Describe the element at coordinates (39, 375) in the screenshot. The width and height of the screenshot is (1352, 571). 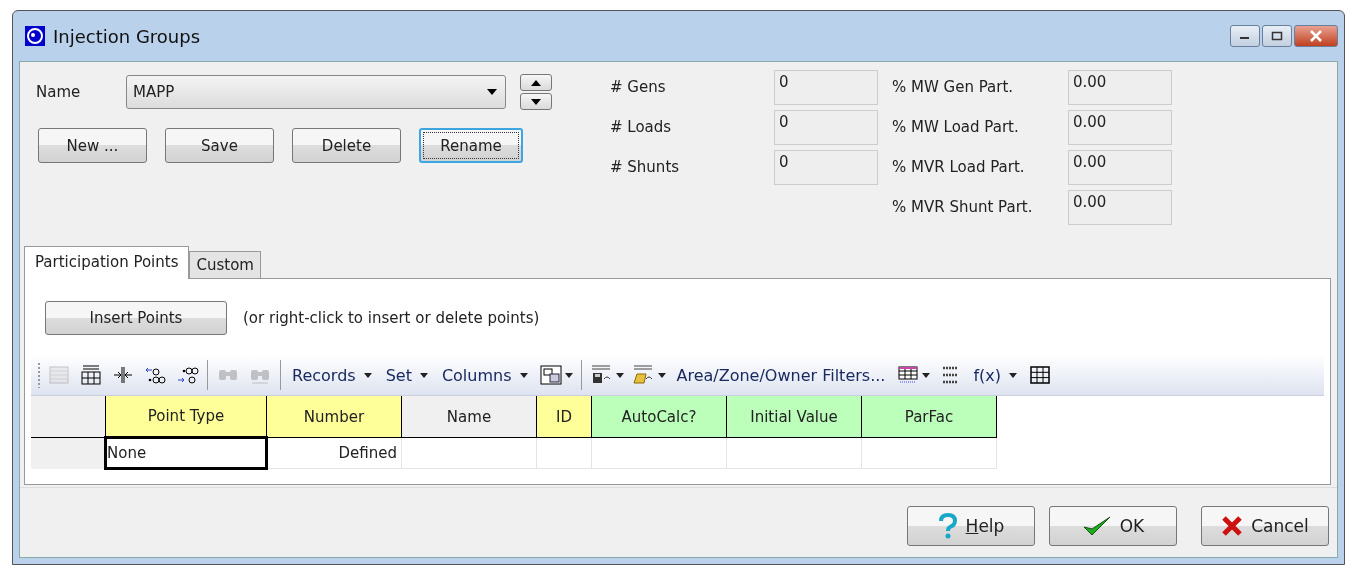
I see `grip-icon` at that location.